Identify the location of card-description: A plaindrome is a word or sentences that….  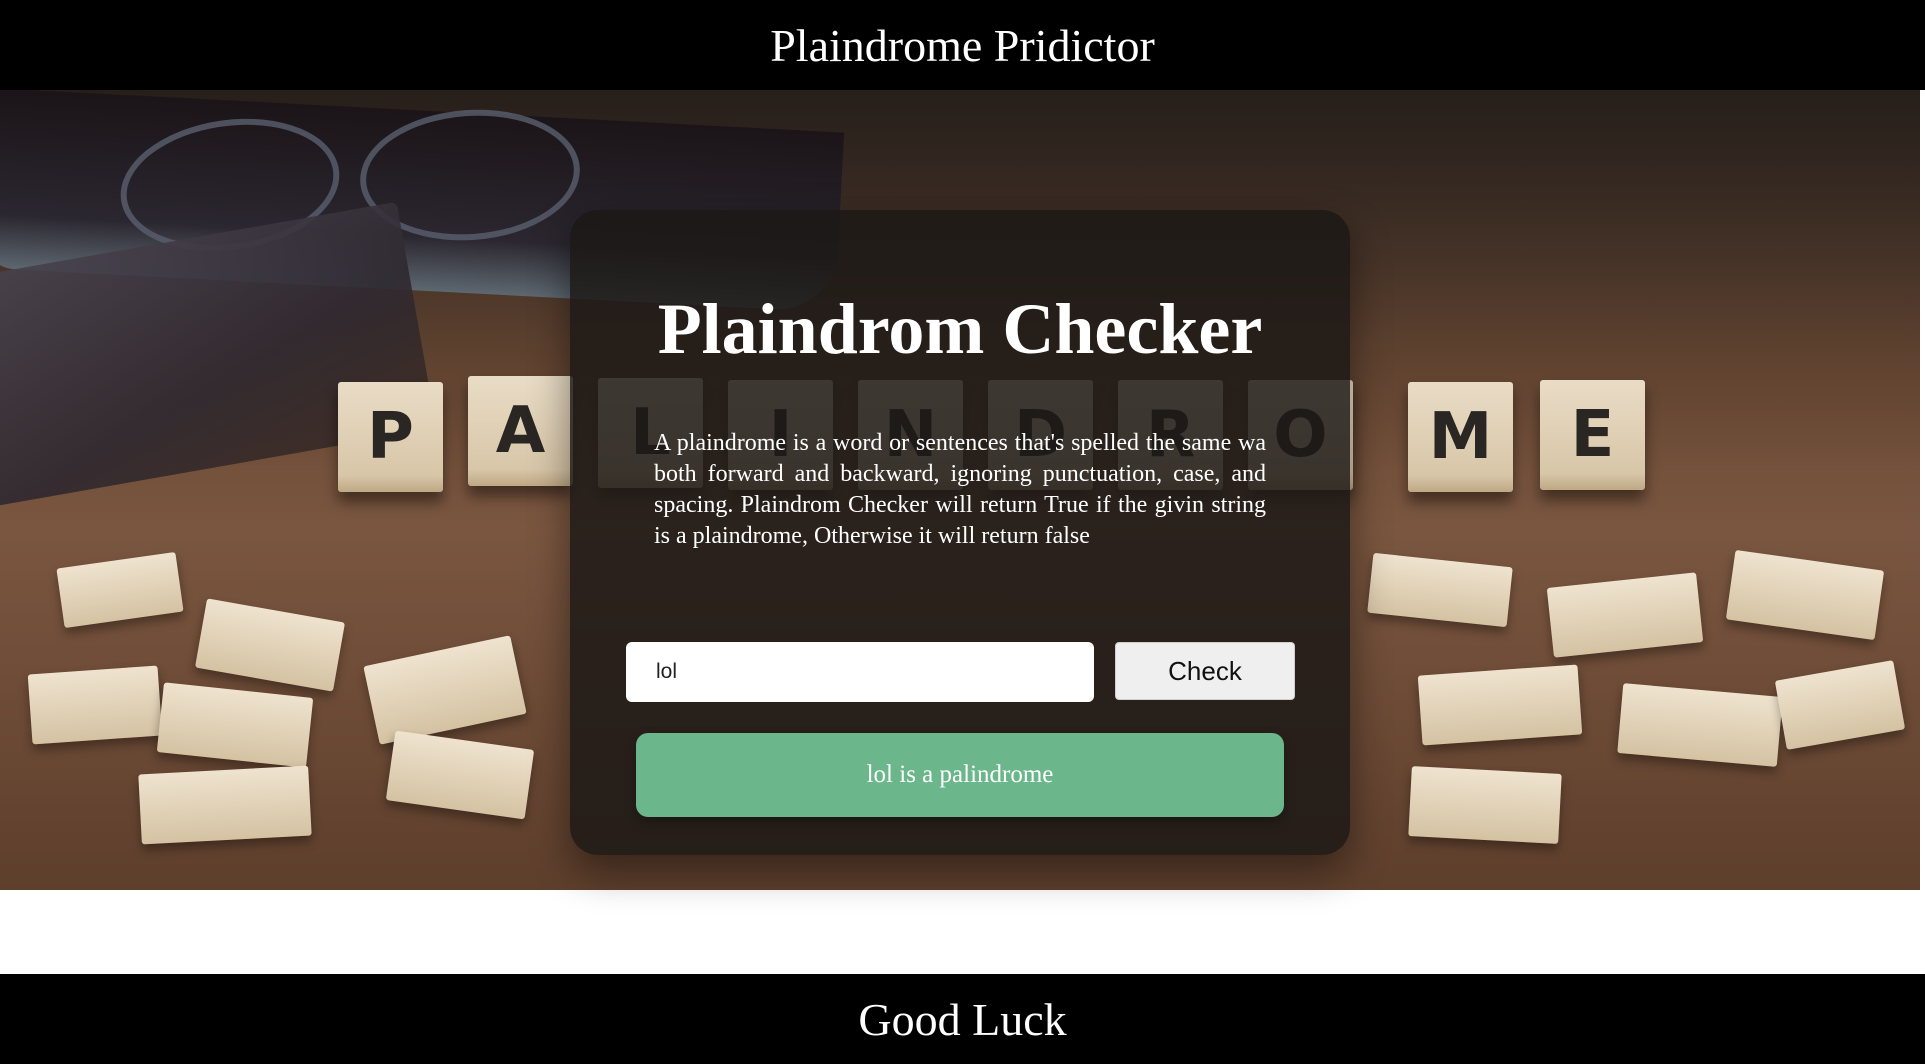
(960, 489).